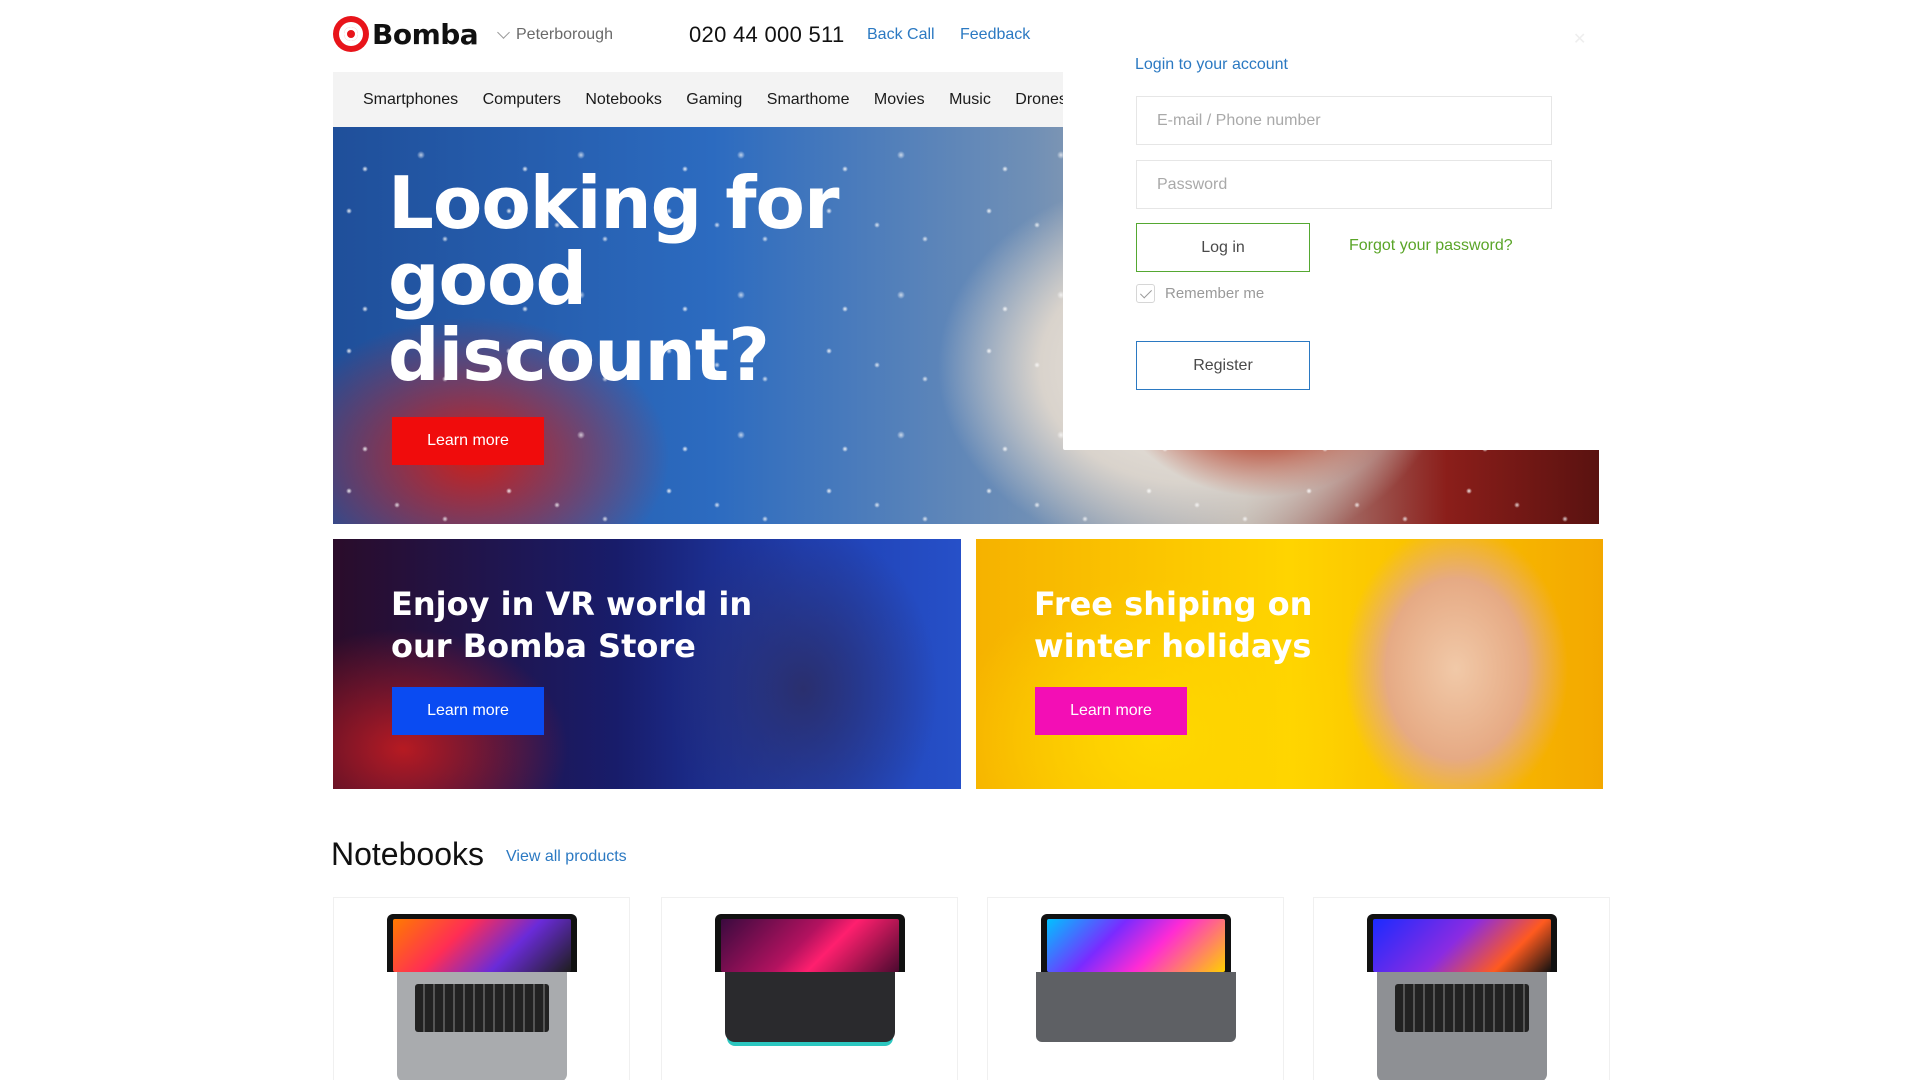 This screenshot has height=1080, width=1920. I want to click on email-field, so click(1344, 120).